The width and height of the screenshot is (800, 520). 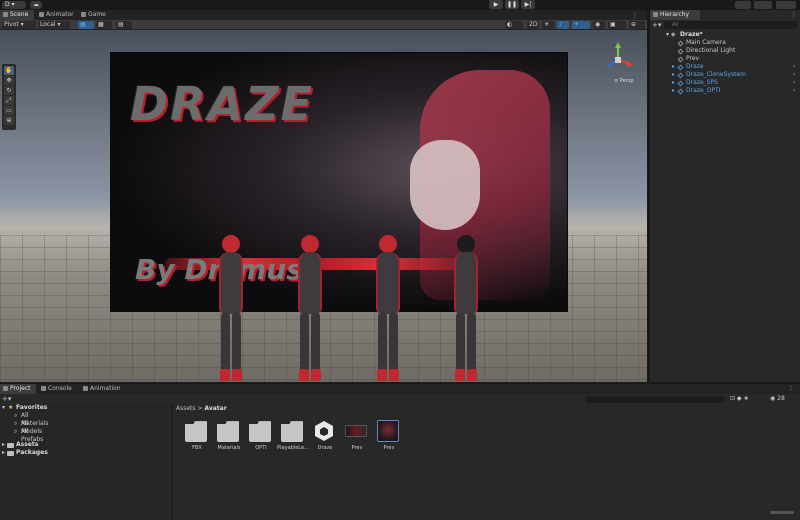 What do you see at coordinates (19, 25) in the screenshot?
I see `pivot-dropdown: Pivot ▾` at bounding box center [19, 25].